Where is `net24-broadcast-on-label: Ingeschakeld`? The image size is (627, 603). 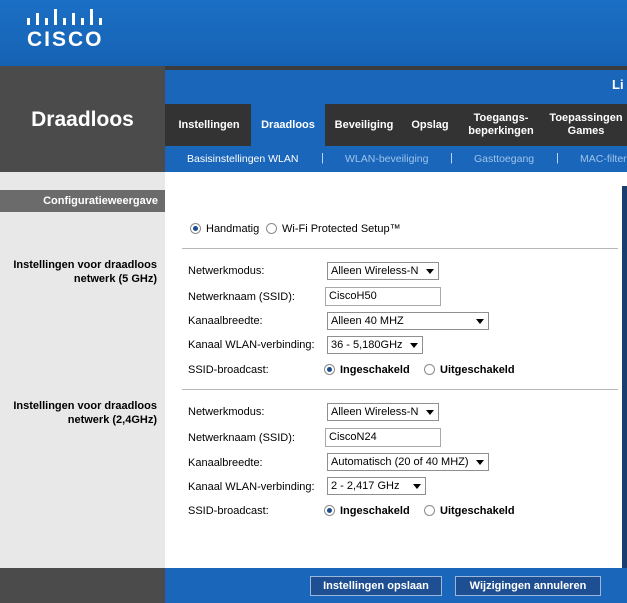 net24-broadcast-on-label: Ingeschakeld is located at coordinates (375, 511).